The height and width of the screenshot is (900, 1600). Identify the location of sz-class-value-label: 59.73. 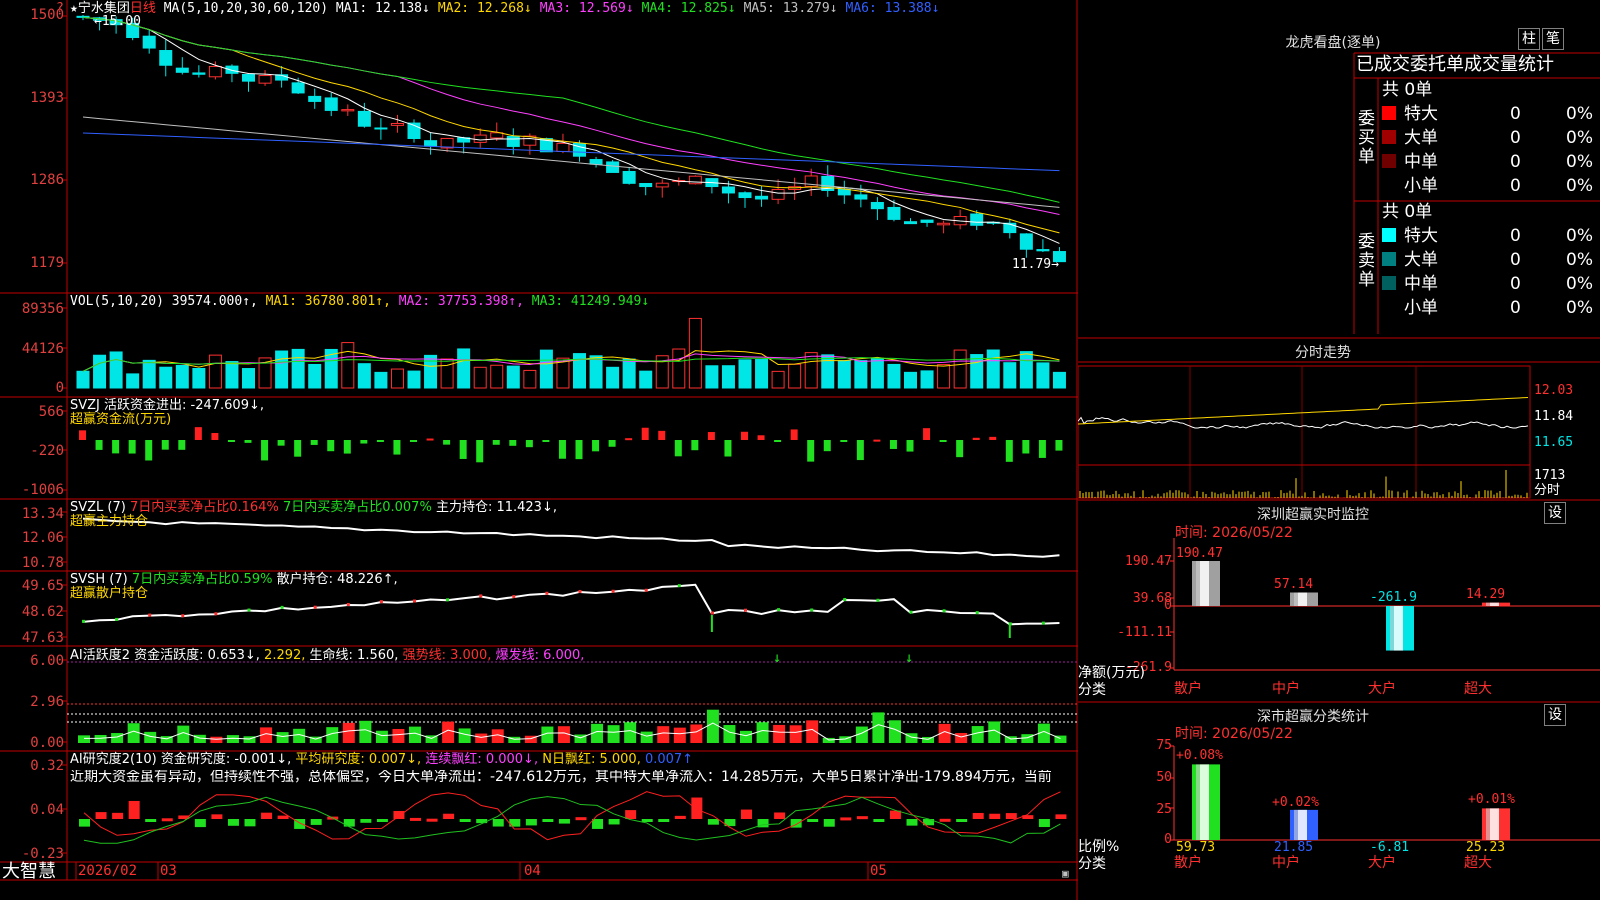
(1196, 847).